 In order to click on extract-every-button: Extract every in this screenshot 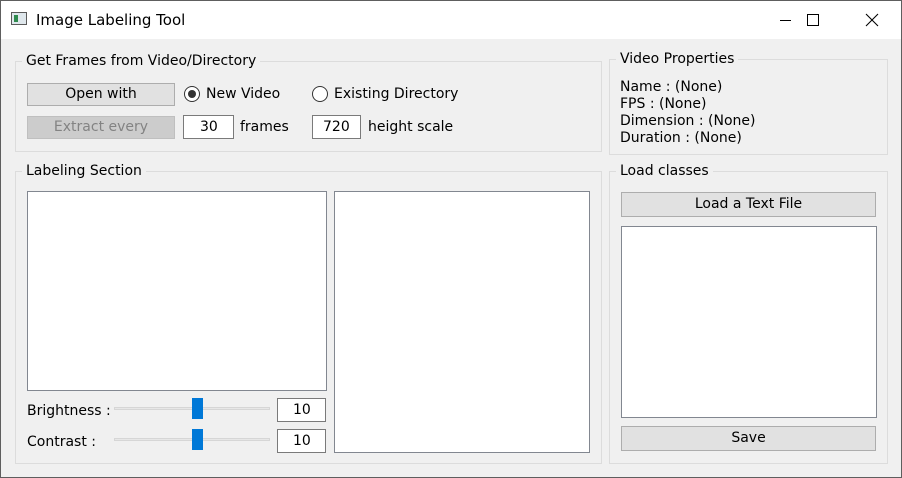, I will do `click(101, 127)`.